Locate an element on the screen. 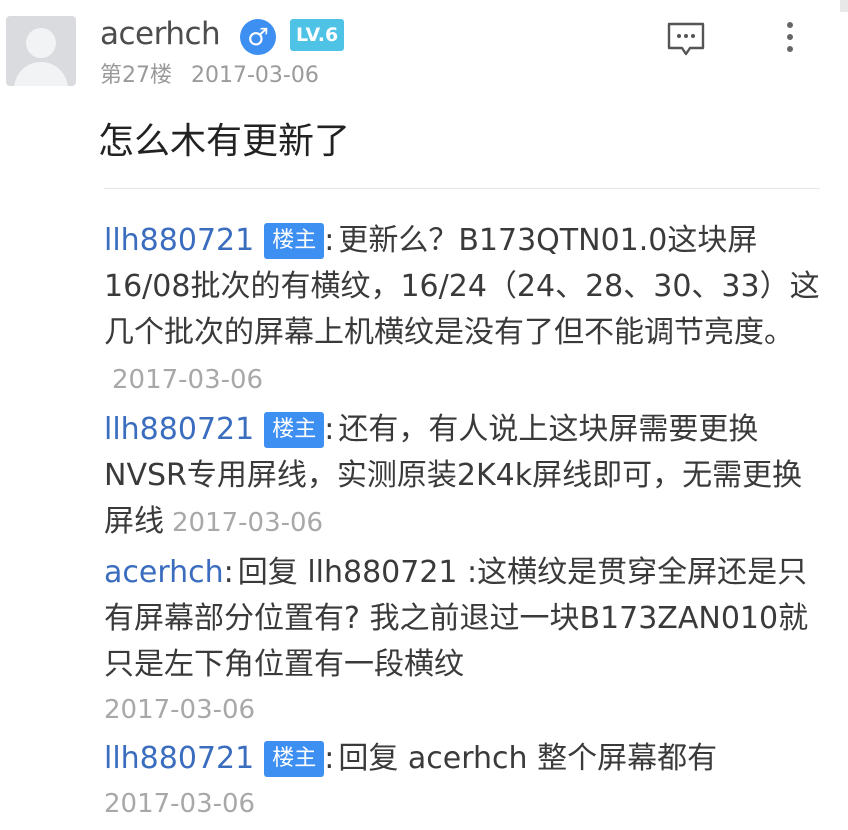 This screenshot has width=848, height=830. avatar is located at coordinates (41, 51).